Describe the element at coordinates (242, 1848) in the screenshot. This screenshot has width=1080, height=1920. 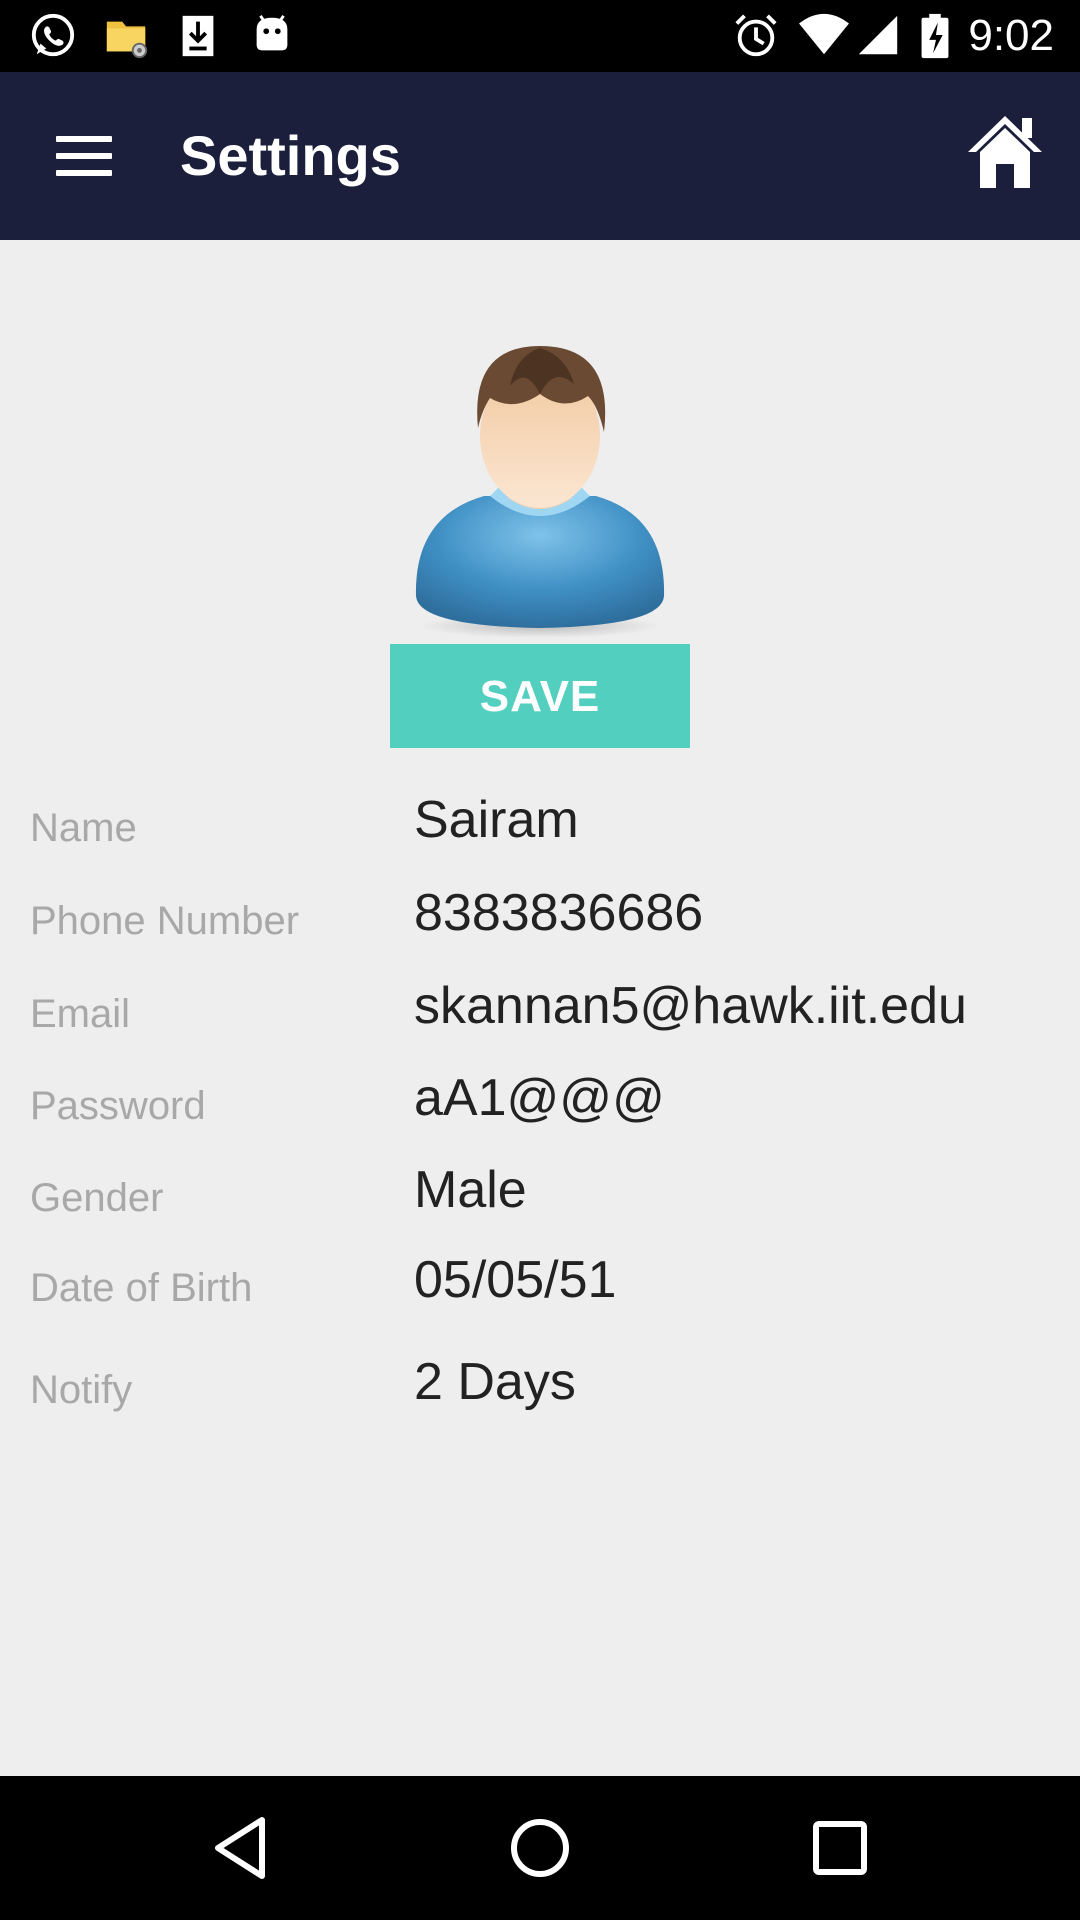
I see `back-icon` at that location.